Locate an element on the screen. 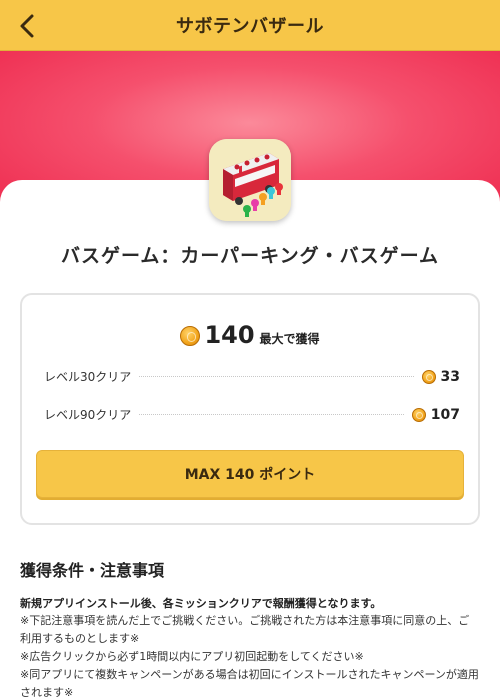 This screenshot has height=700, width=500. page-title: サボテンバザール is located at coordinates (250, 26).